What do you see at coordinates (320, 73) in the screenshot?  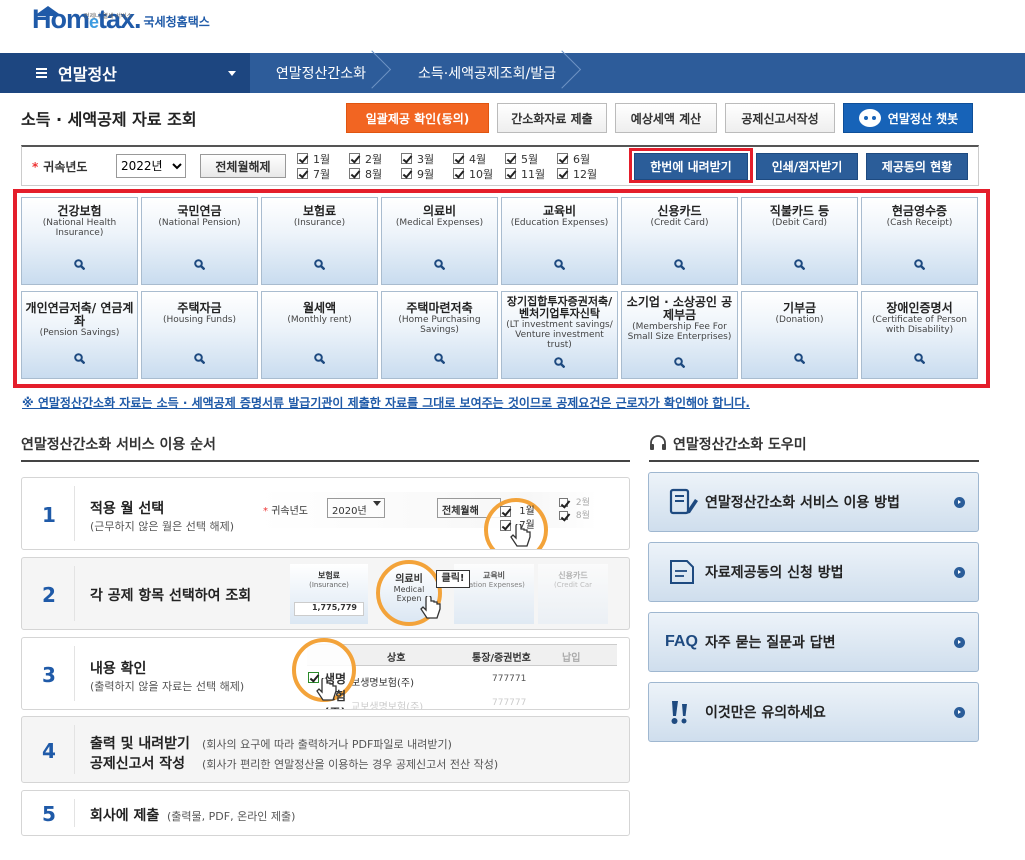 I see `breadcrumb-simplified: 연말정산간소화` at bounding box center [320, 73].